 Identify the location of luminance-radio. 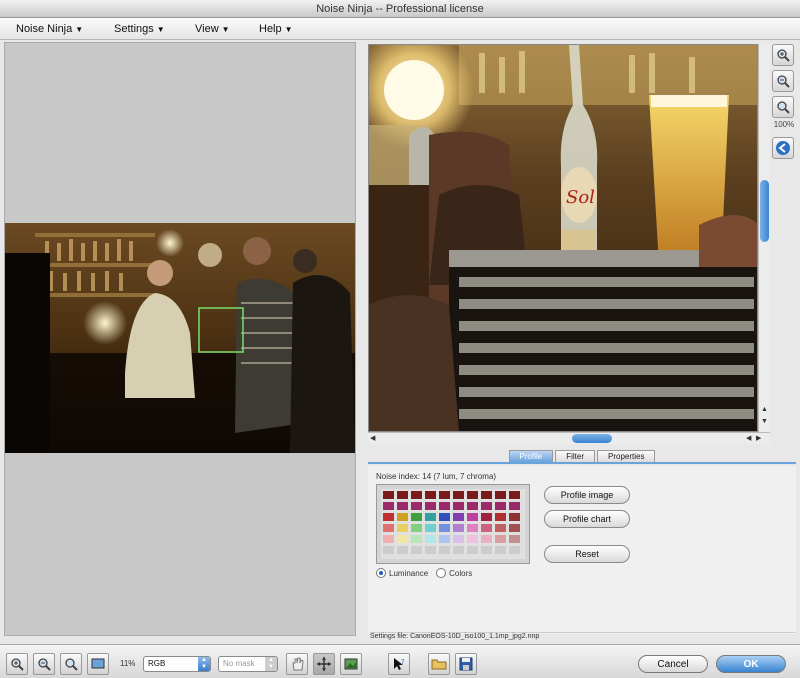
(381, 573).